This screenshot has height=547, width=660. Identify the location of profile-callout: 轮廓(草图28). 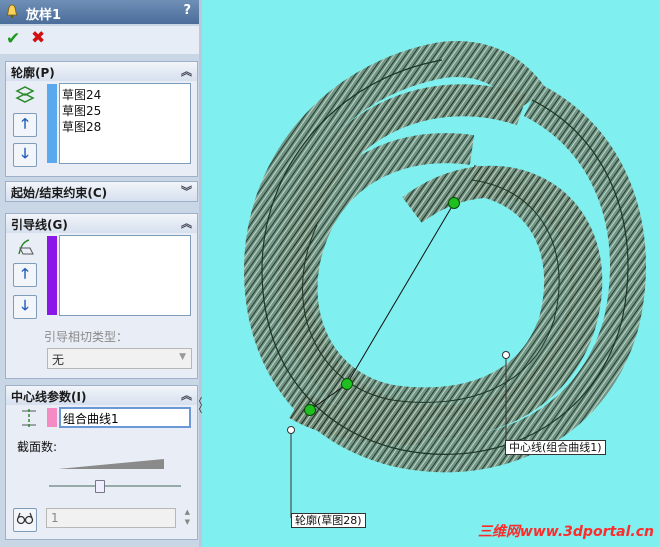
(328, 520).